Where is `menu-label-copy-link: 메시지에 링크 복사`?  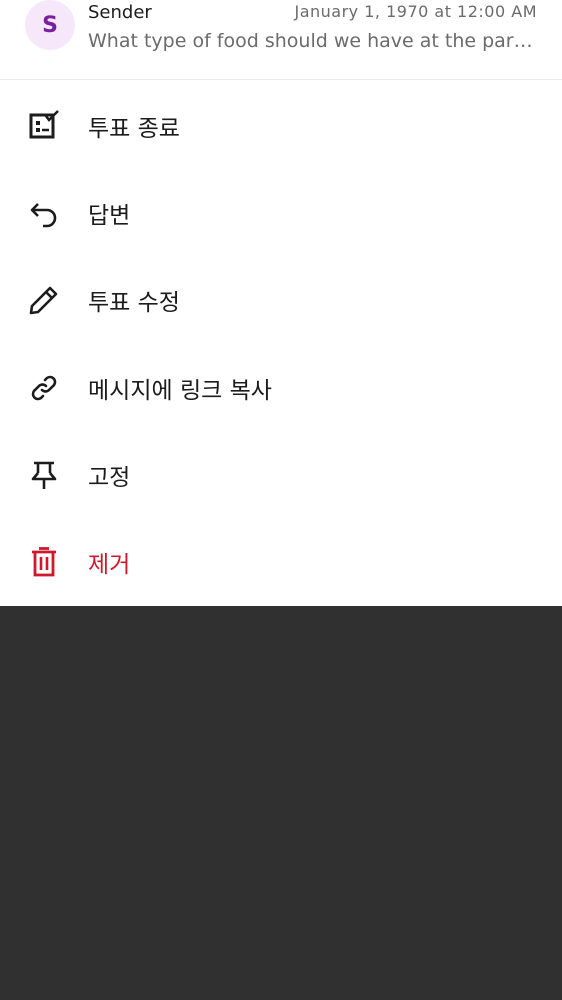
menu-label-copy-link: 메시지에 링크 복사 is located at coordinates (180, 390).